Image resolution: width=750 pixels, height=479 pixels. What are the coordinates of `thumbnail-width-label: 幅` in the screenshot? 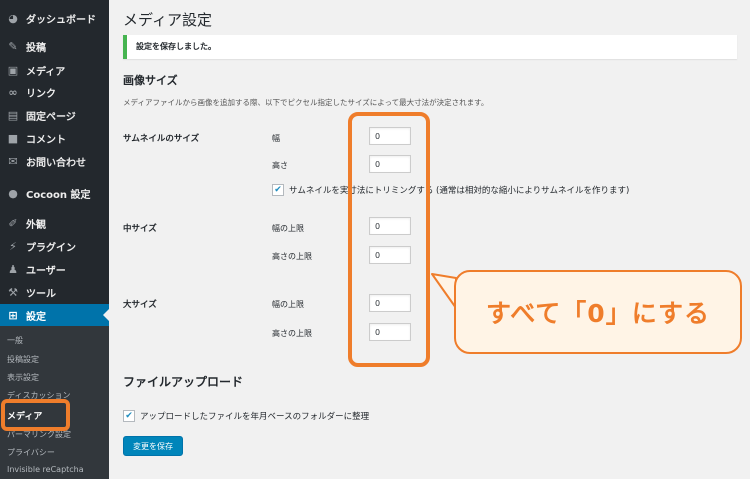 It's located at (276, 138).